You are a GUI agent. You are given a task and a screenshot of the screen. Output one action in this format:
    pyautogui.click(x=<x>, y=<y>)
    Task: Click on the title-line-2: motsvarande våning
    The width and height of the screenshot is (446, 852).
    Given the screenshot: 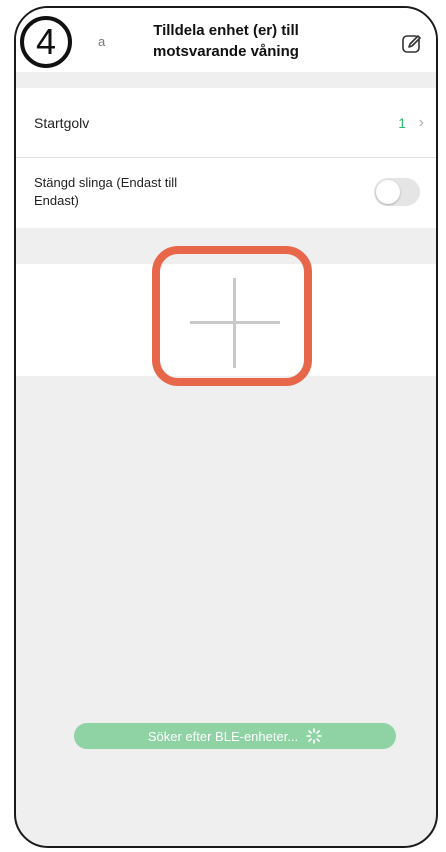 What is the action you would take?
    pyautogui.click(x=226, y=51)
    